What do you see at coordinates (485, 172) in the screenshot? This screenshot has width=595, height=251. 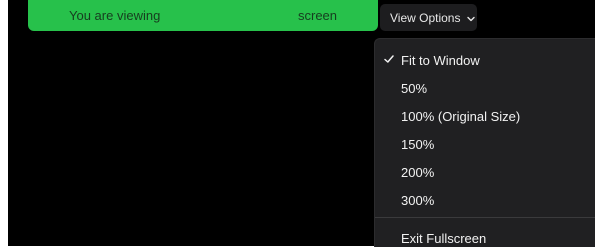 I see `menu-item-zoom-200: 200%` at bounding box center [485, 172].